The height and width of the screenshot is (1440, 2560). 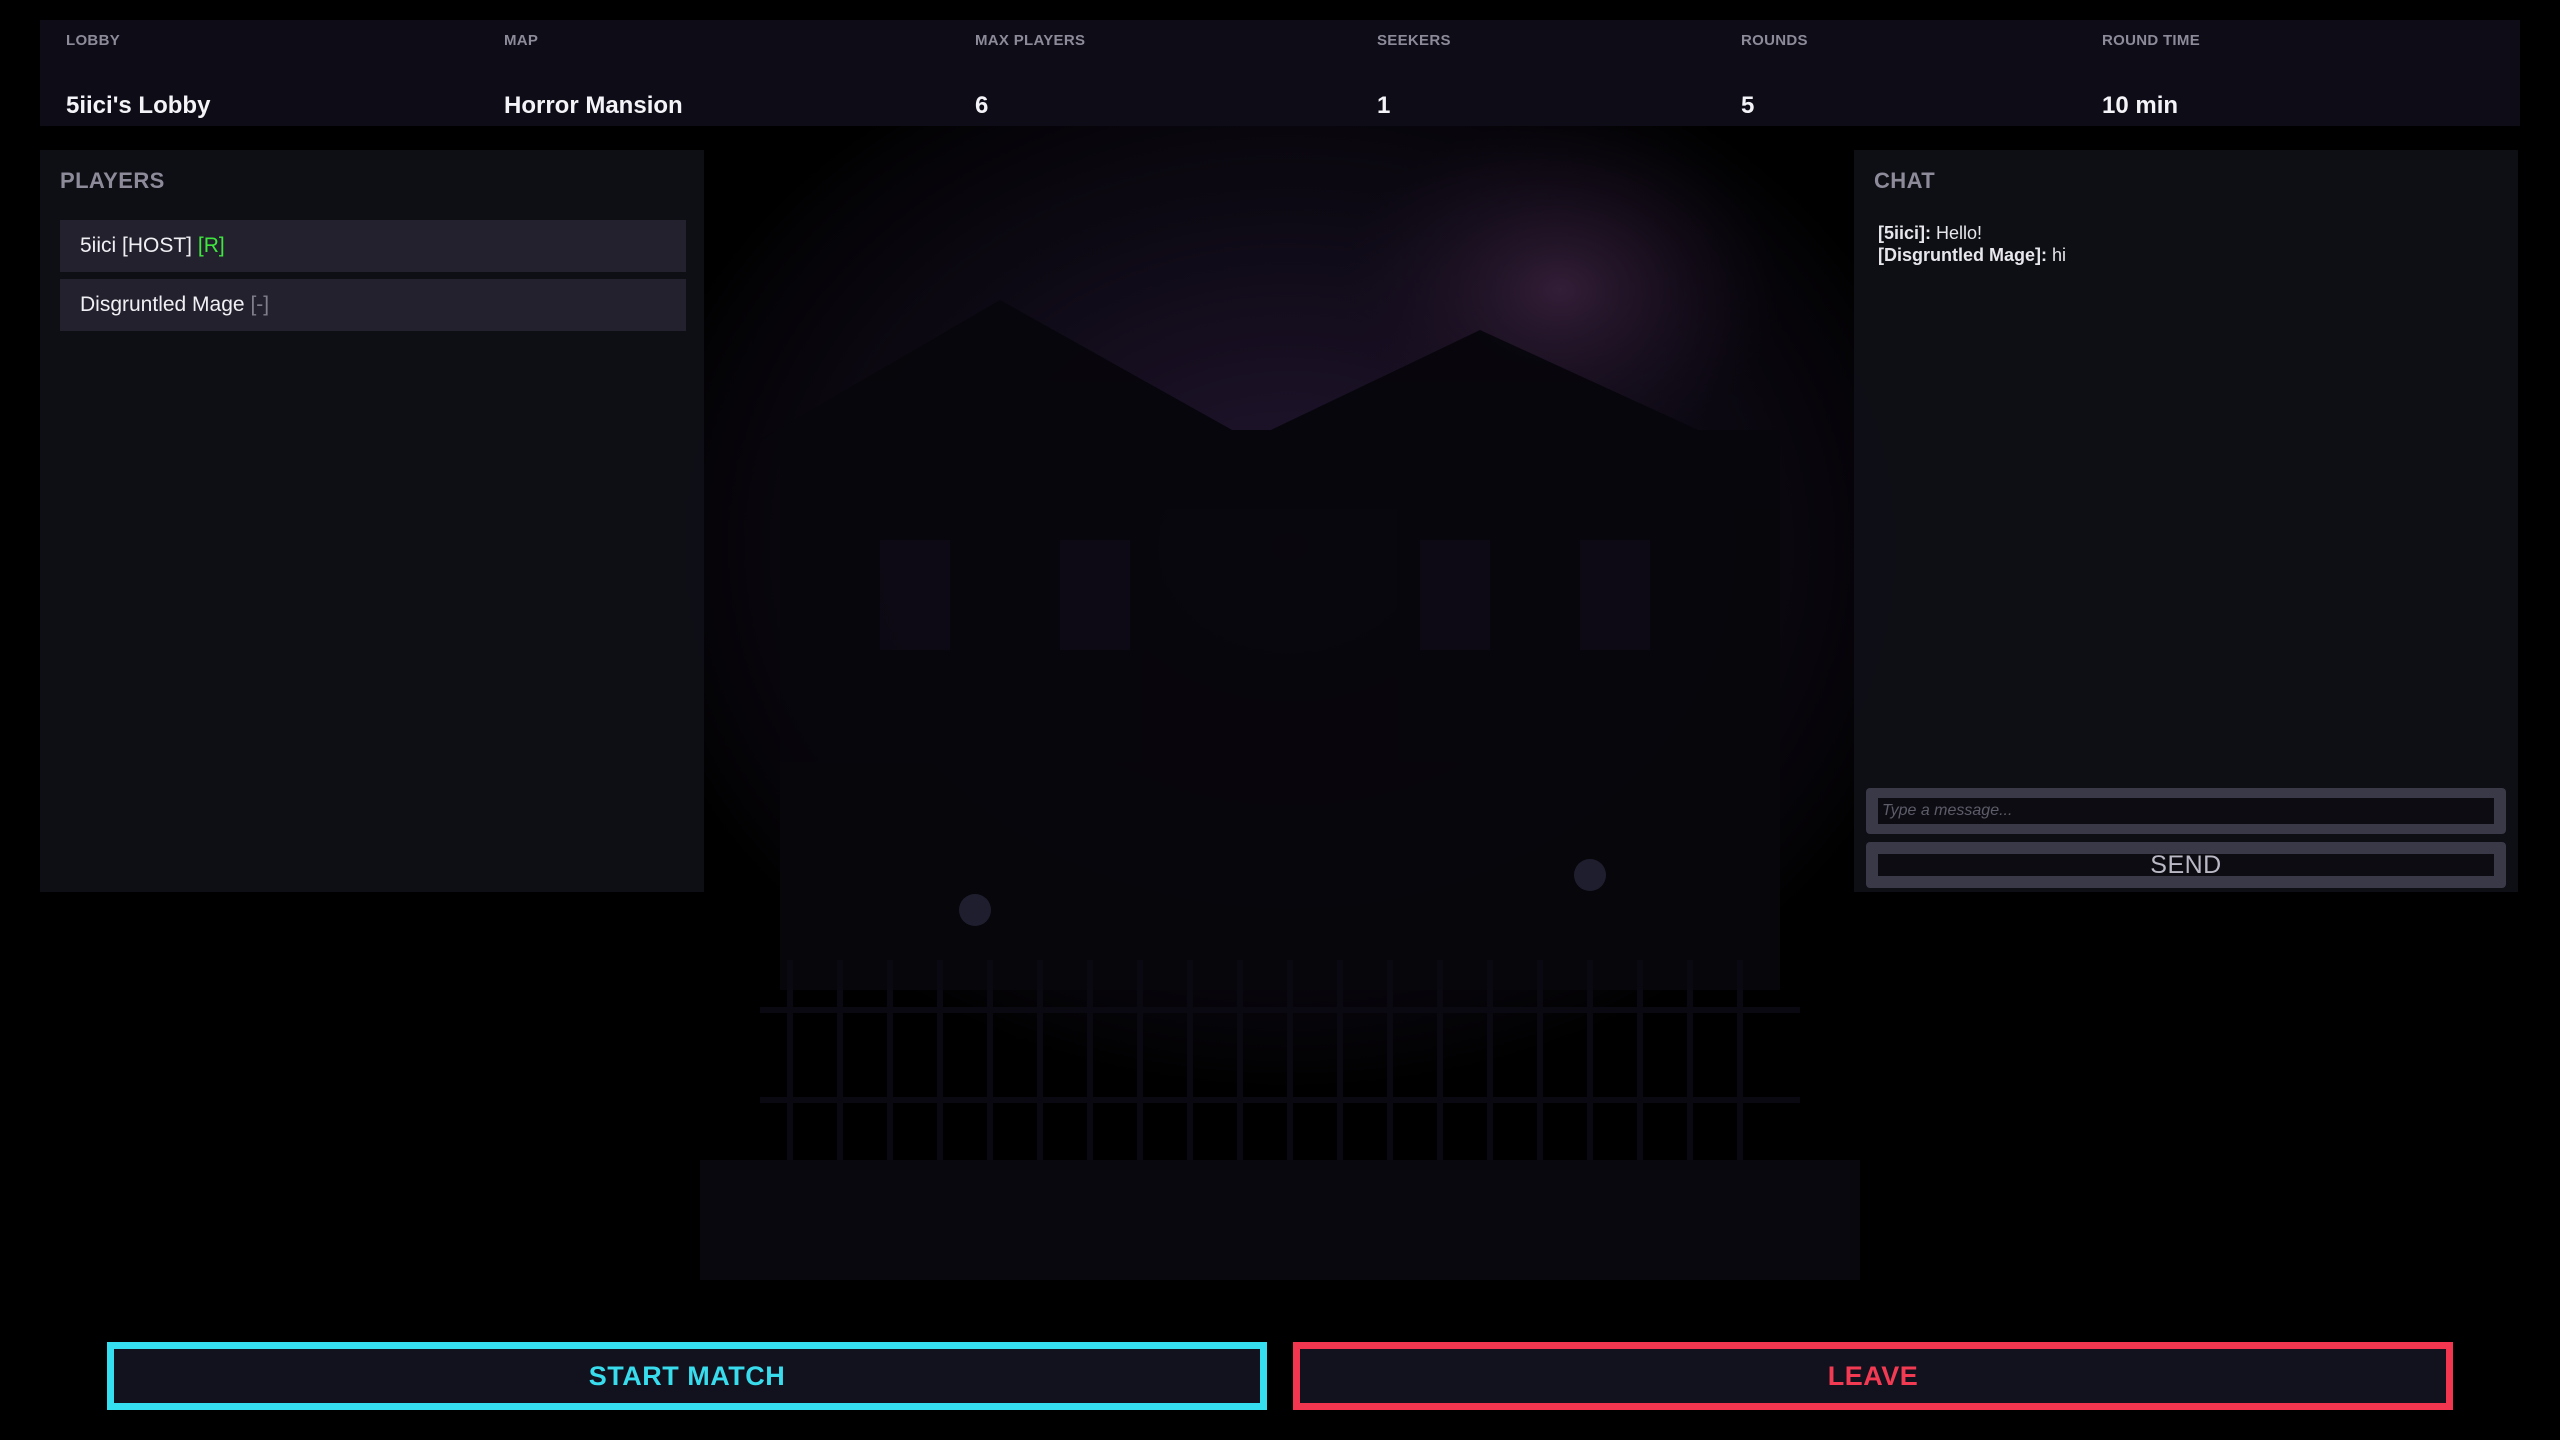 I want to click on chat-message-input, so click(x=2186, y=811).